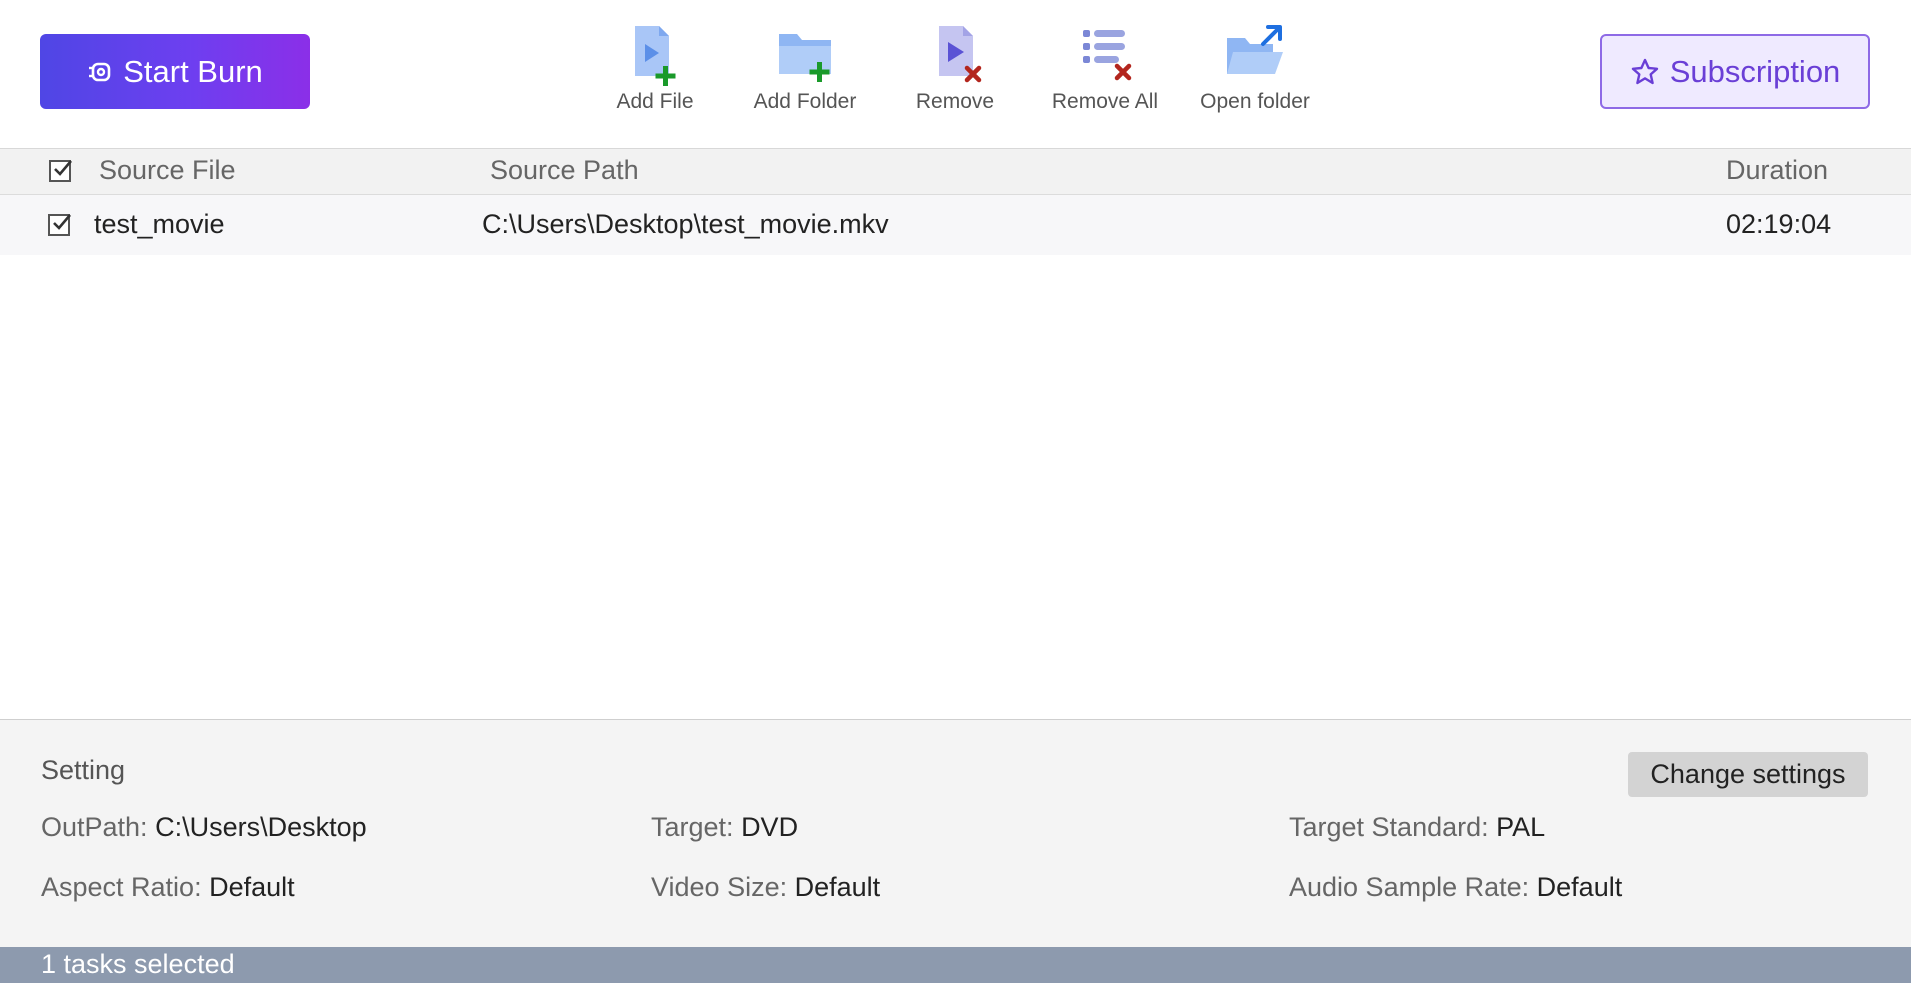  Describe the element at coordinates (564, 170) in the screenshot. I see `column-header-source-path: Source Path` at that location.